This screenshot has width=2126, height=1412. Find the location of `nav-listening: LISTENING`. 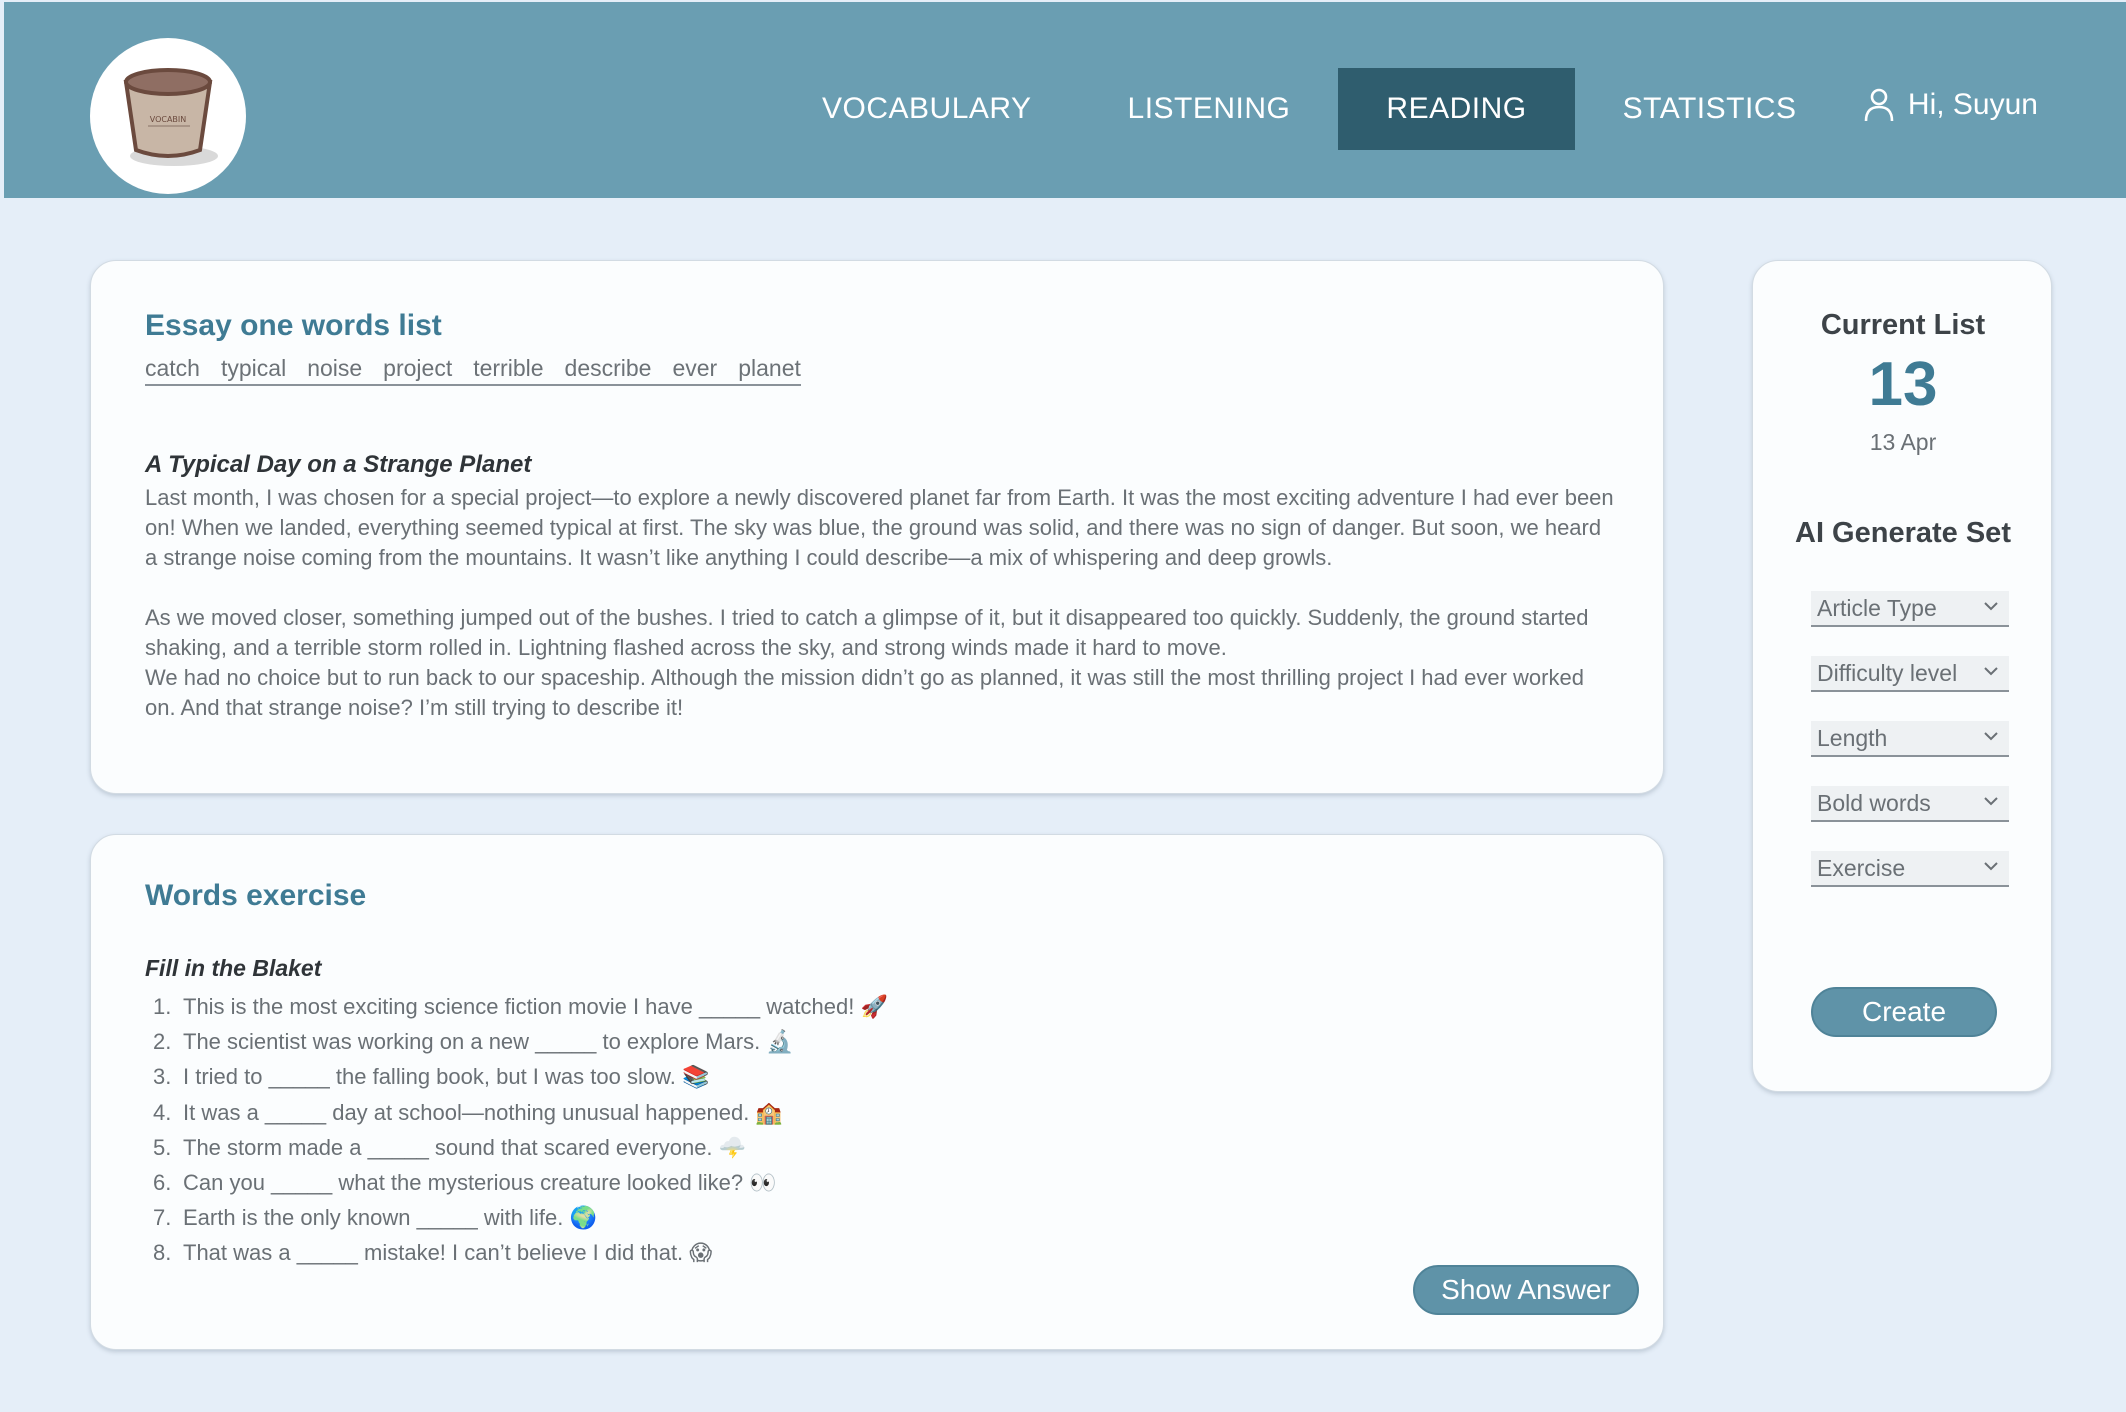

nav-listening: LISTENING is located at coordinates (1209, 109).